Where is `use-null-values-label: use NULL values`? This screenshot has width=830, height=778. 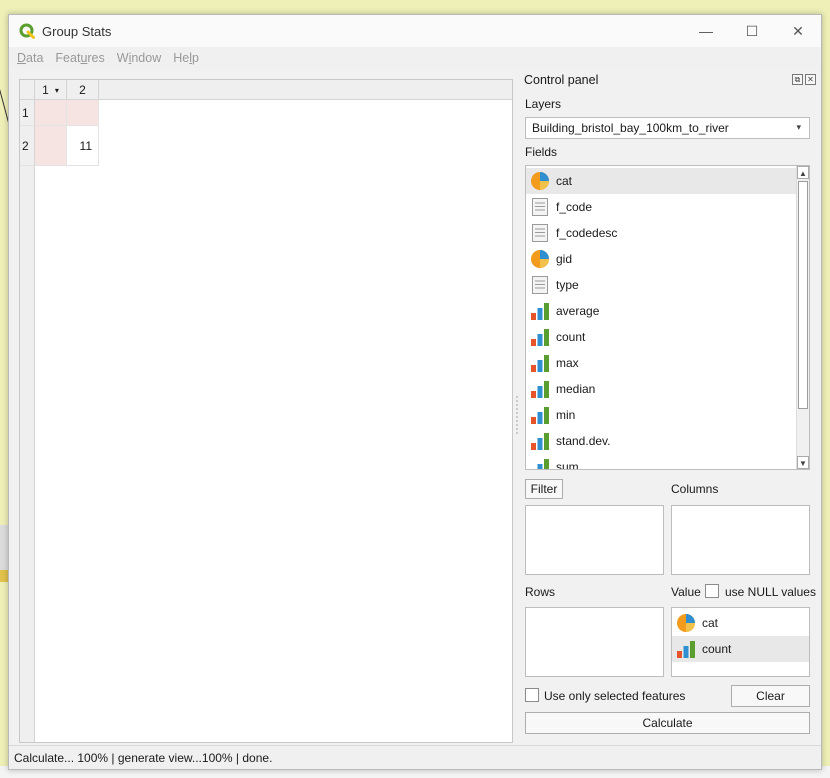 use-null-values-label: use NULL values is located at coordinates (770, 592).